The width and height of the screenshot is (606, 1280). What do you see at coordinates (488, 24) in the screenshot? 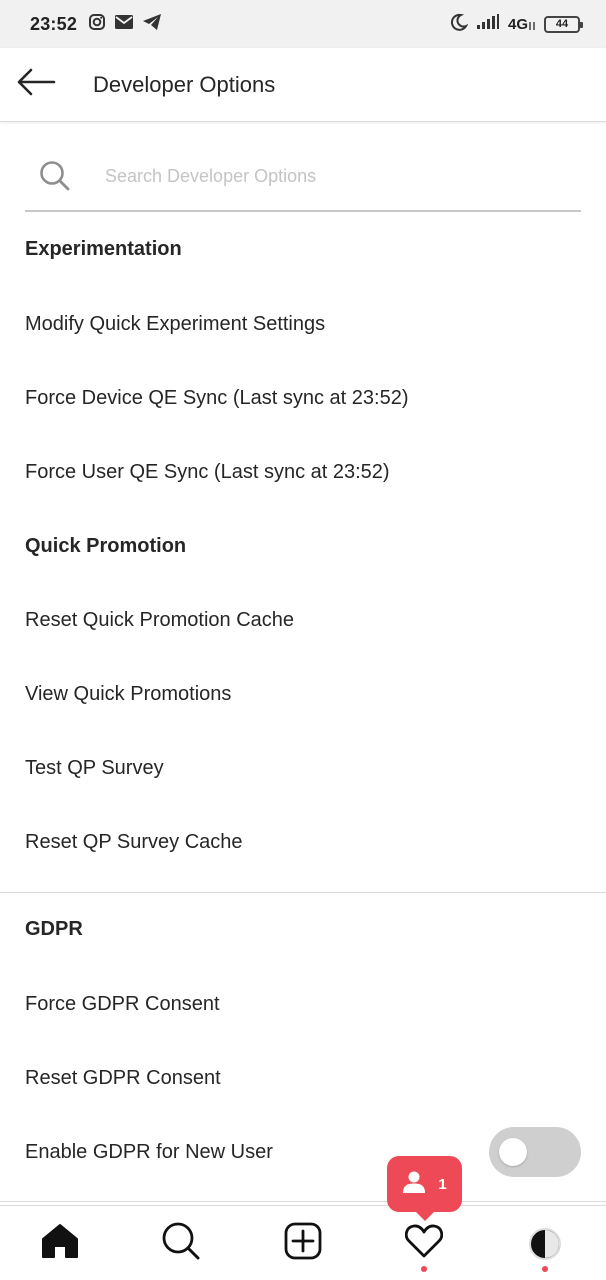
I see `signal-icon` at bounding box center [488, 24].